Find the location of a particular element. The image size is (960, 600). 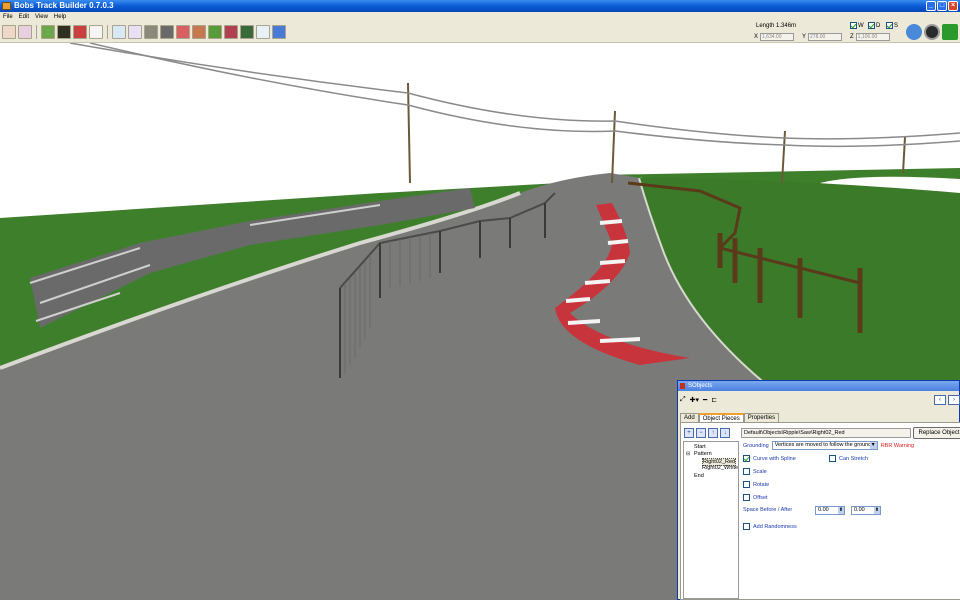

exit-icon is located at coordinates (950, 32).